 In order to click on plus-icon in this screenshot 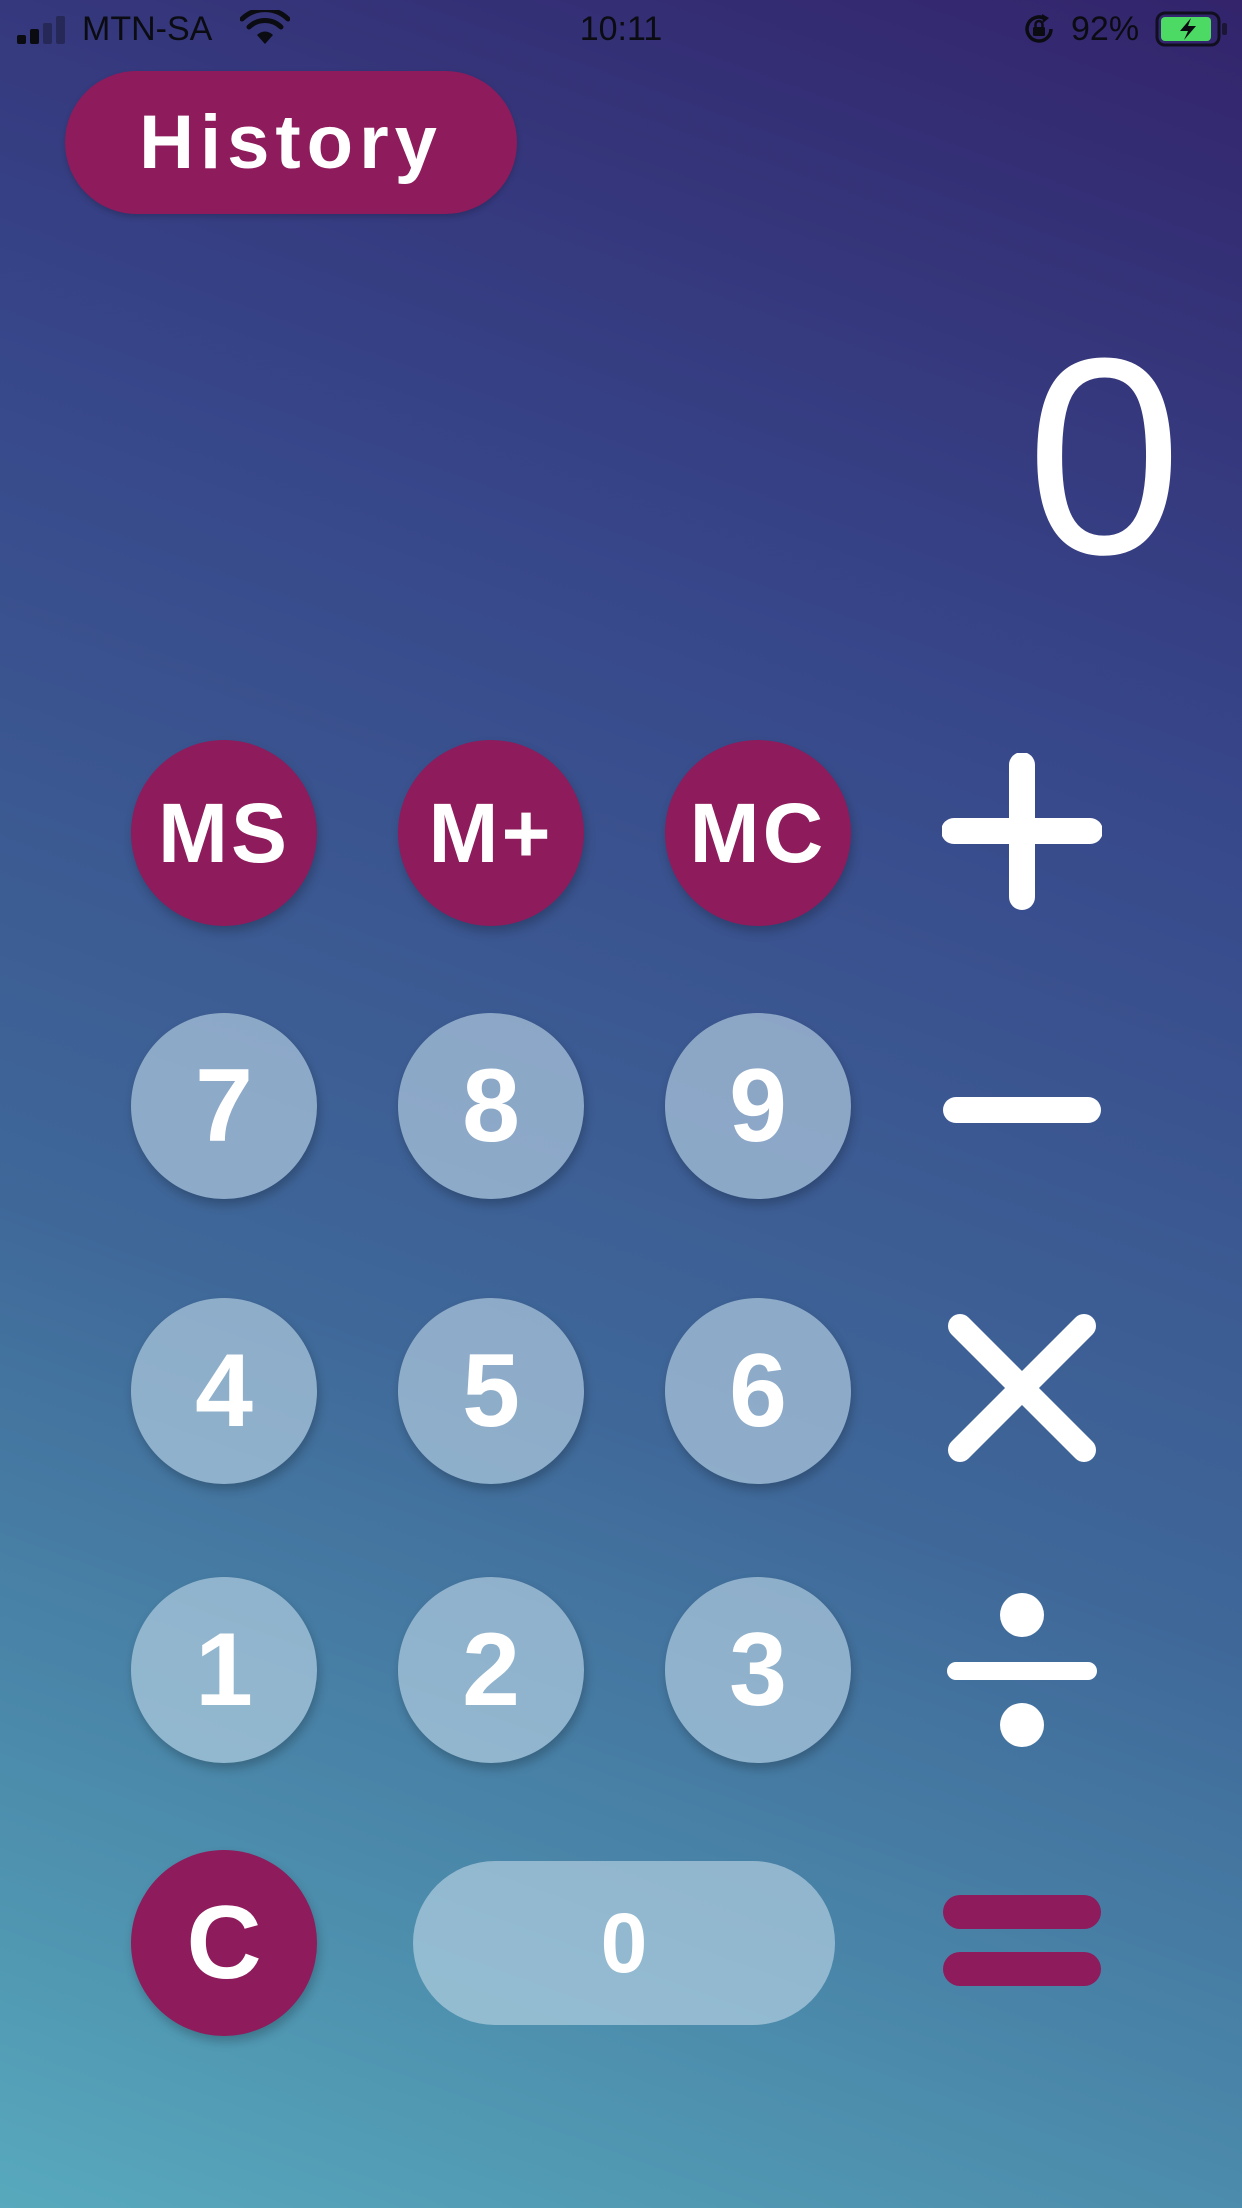, I will do `click(1022, 831)`.